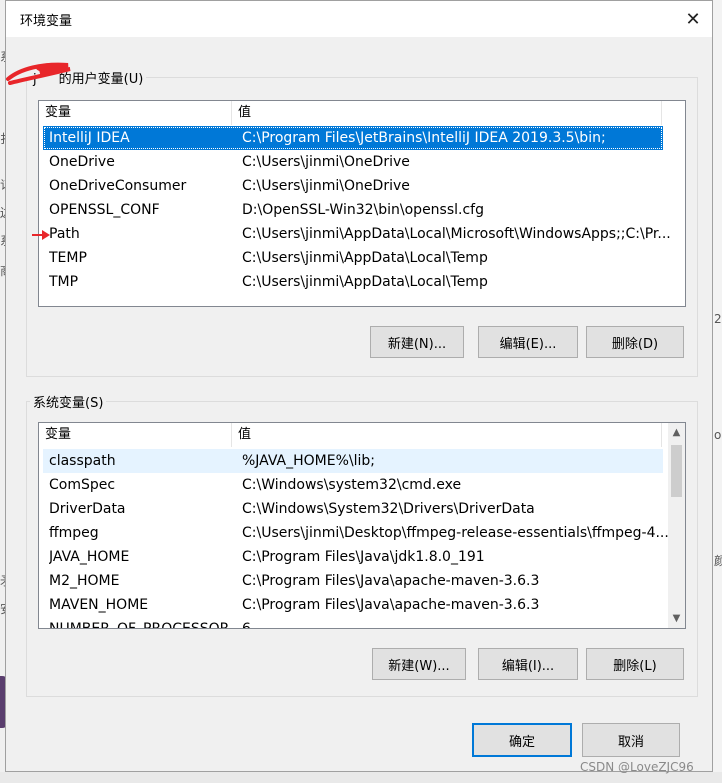 This screenshot has height=783, width=722. Describe the element at coordinates (353, 623) in the screenshot. I see `list-item: NUMBER_OF_PROCESSORS 6` at that location.